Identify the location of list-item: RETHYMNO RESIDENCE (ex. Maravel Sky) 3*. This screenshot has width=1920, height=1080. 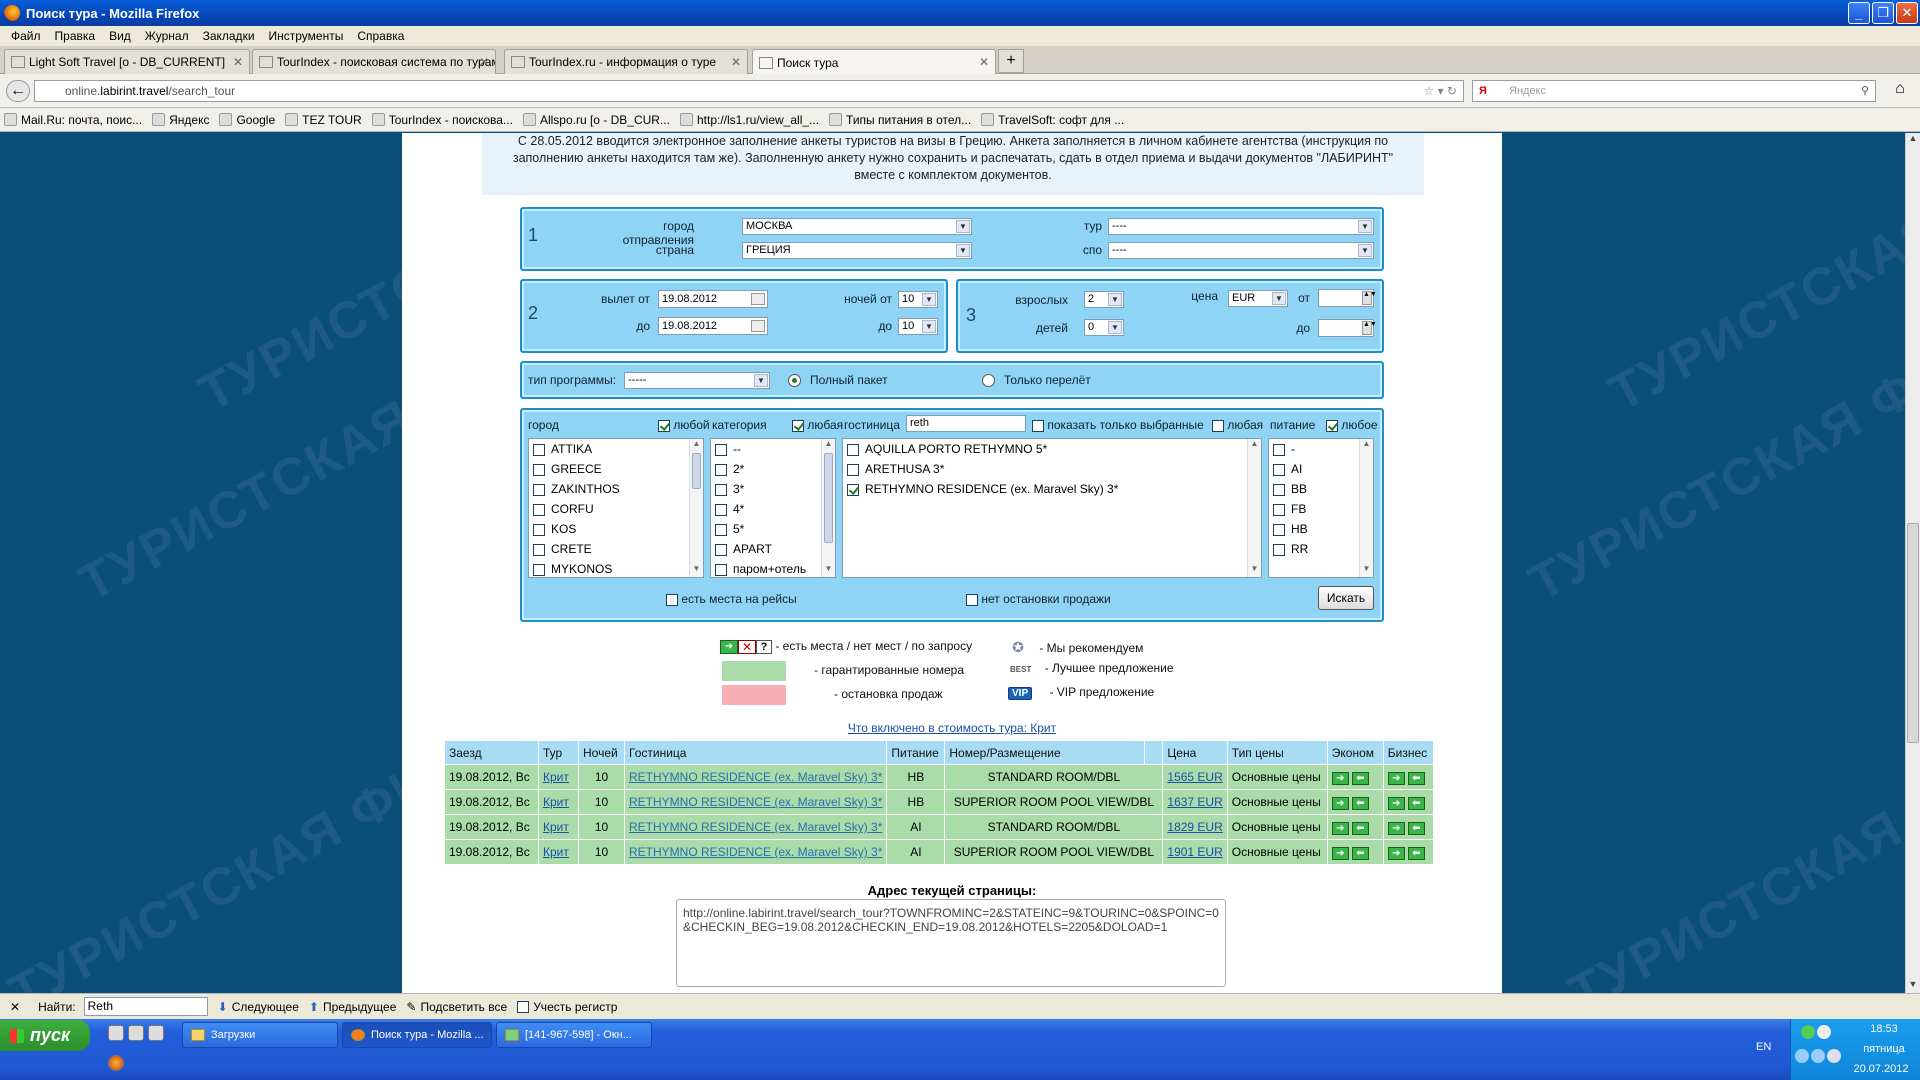
(1052, 489).